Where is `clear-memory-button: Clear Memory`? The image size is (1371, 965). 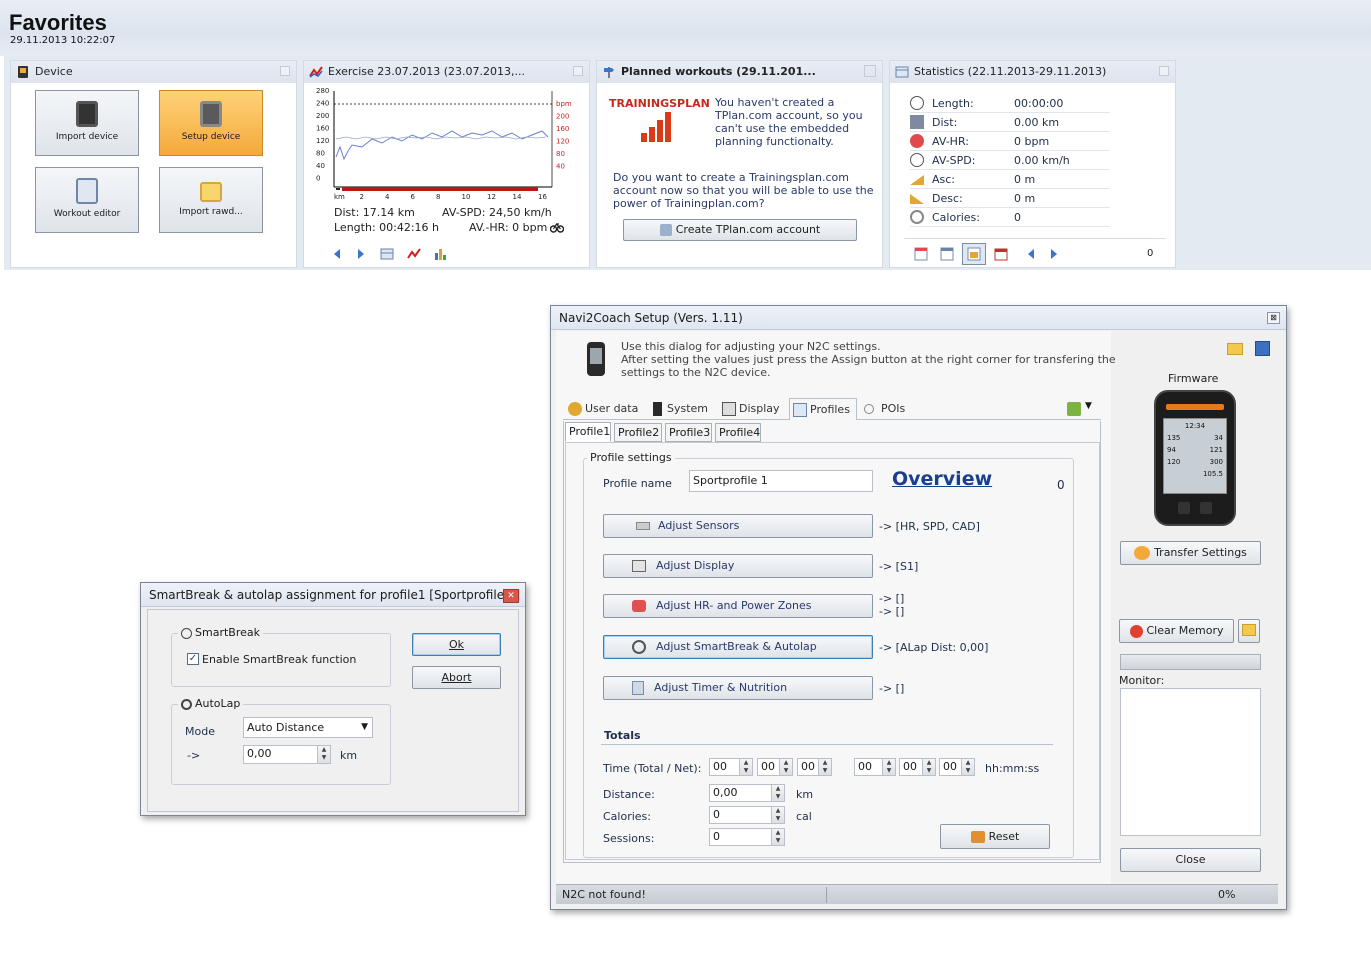
clear-memory-button: Clear Memory is located at coordinates (1176, 631).